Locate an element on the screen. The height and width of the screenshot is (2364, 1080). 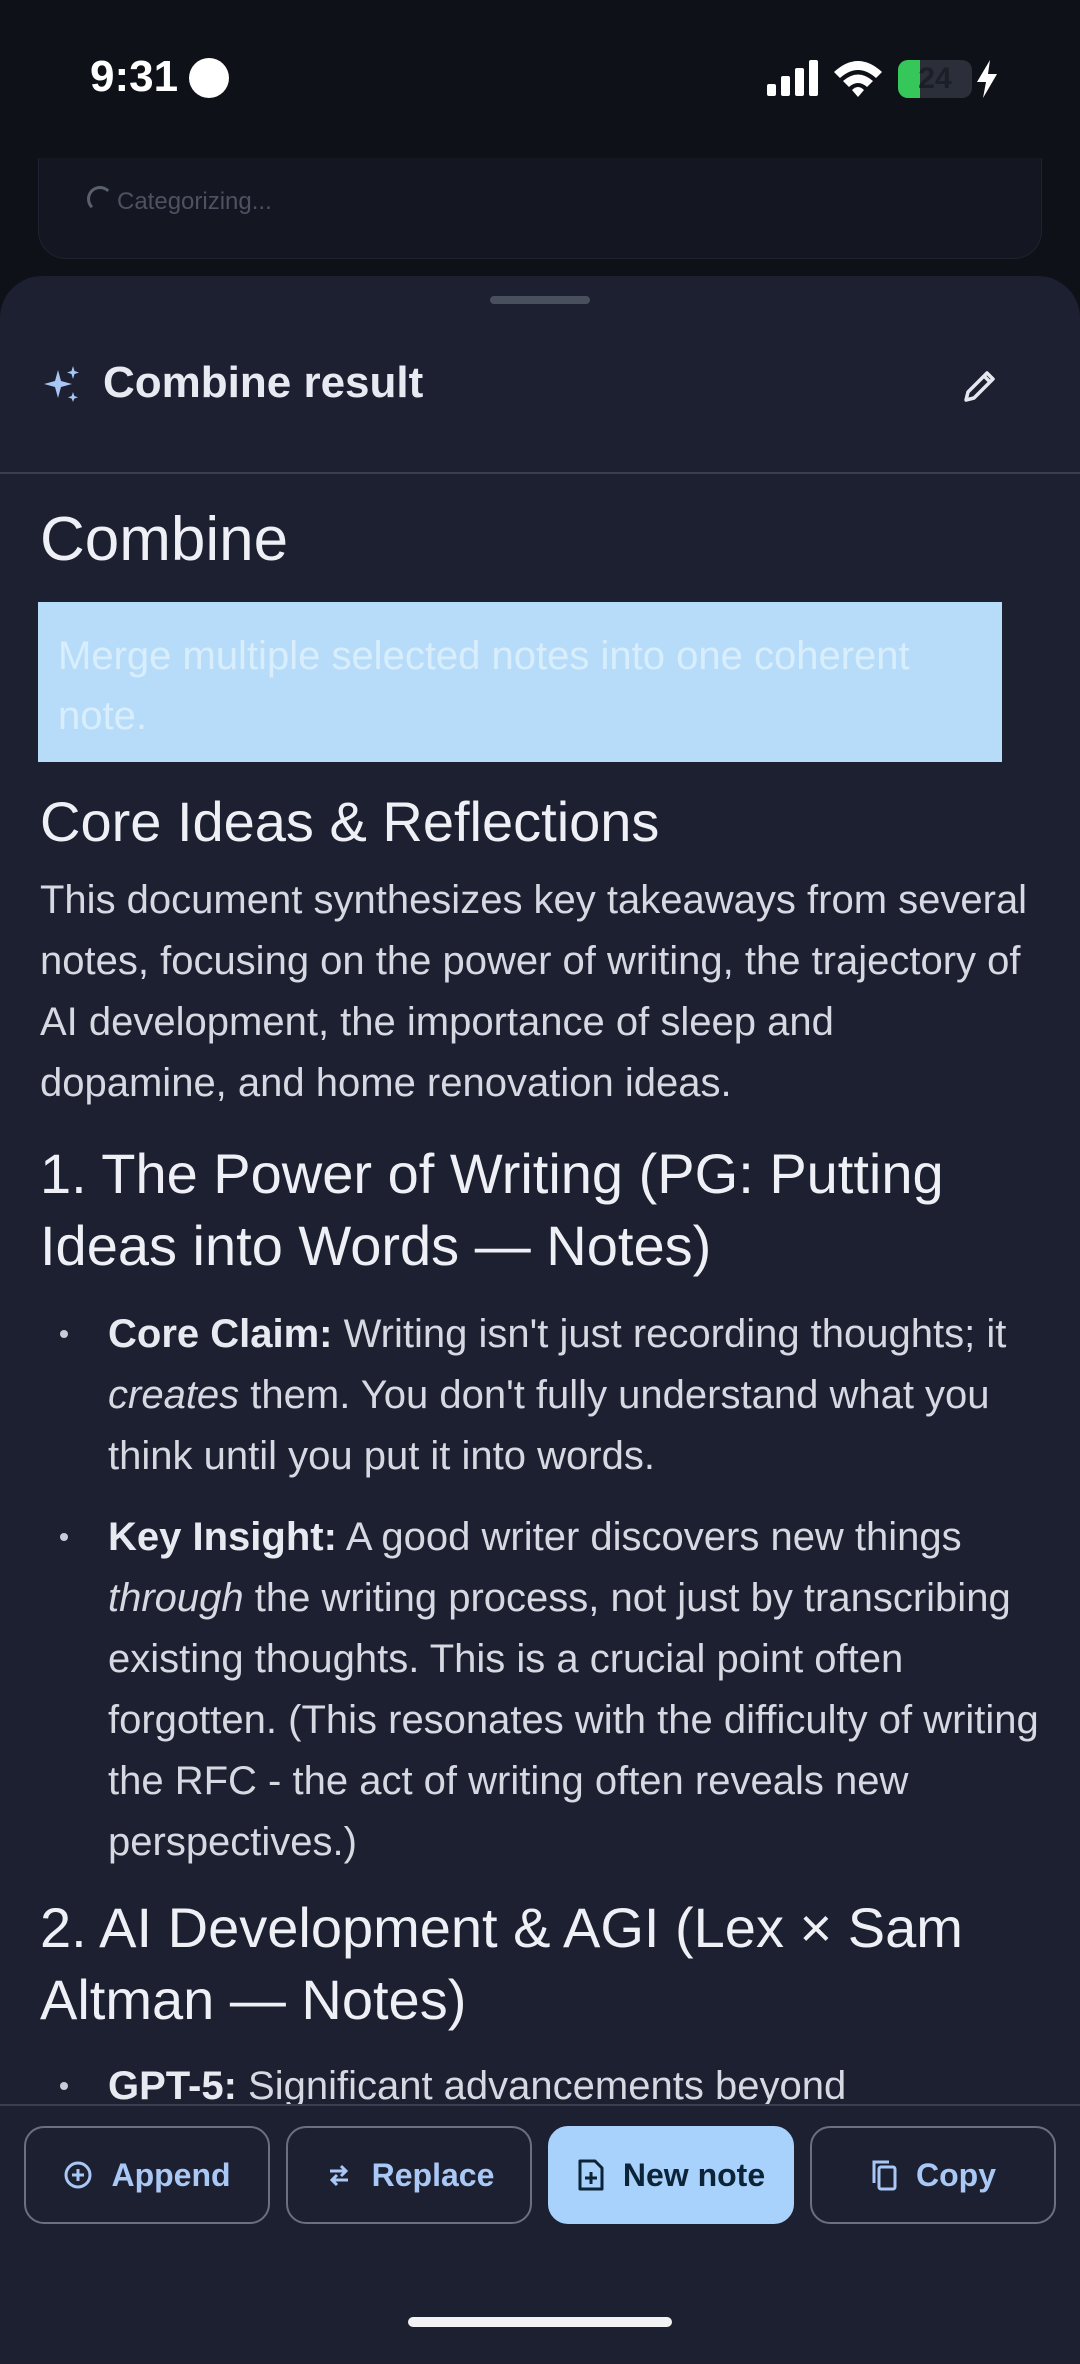
append-button: Append is located at coordinates (147, 2175).